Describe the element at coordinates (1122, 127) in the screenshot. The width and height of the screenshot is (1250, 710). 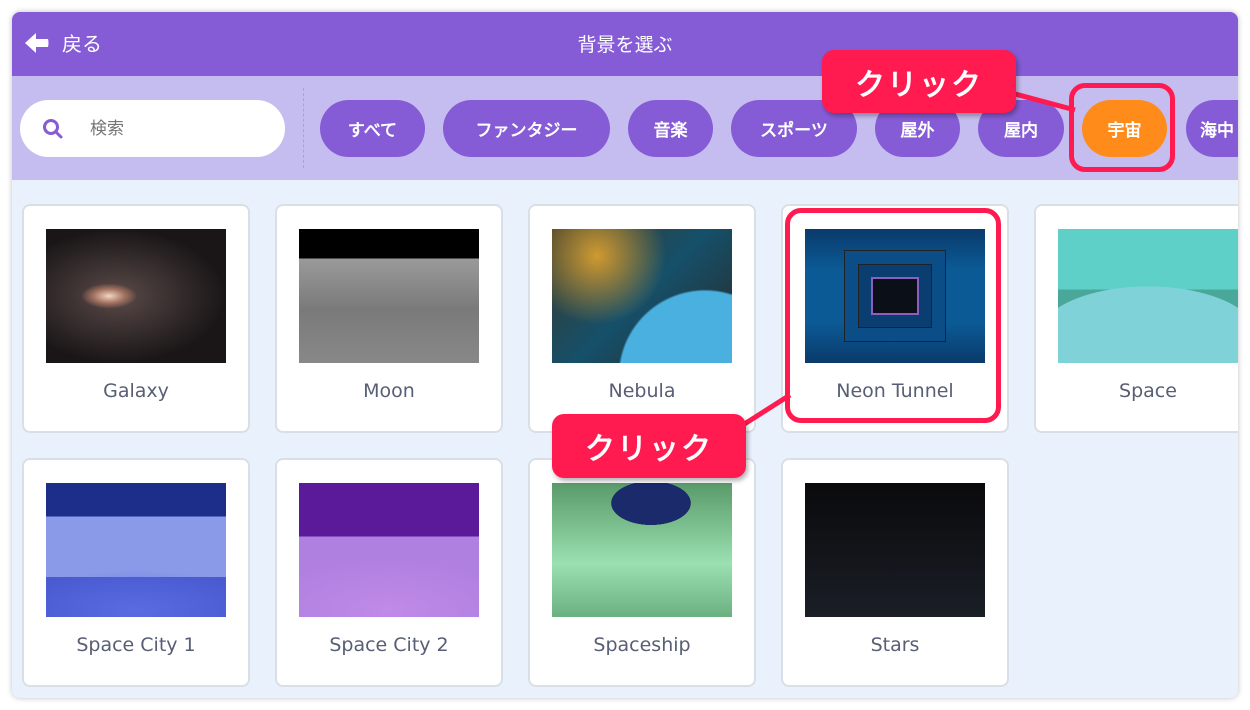
I see `highlight-space-category` at that location.